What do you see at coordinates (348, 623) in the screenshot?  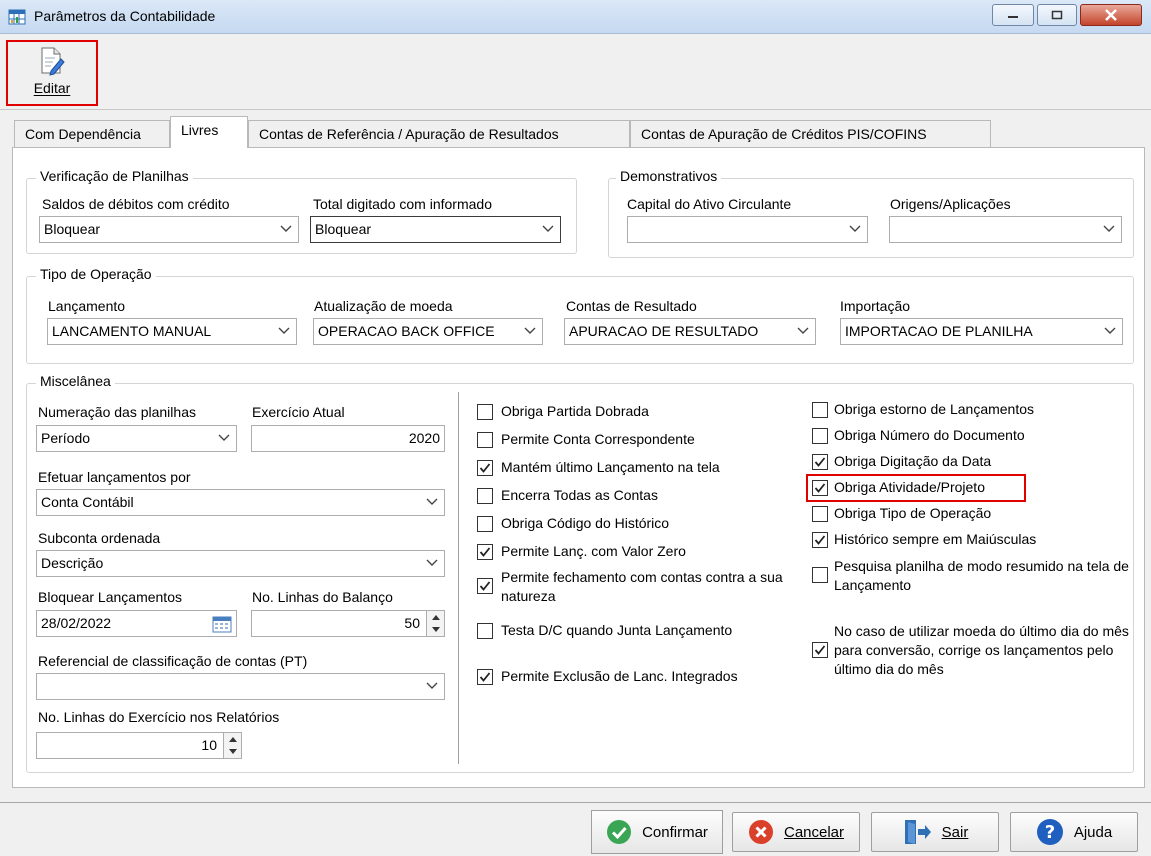 I see `linhas-balanco-input: 50` at bounding box center [348, 623].